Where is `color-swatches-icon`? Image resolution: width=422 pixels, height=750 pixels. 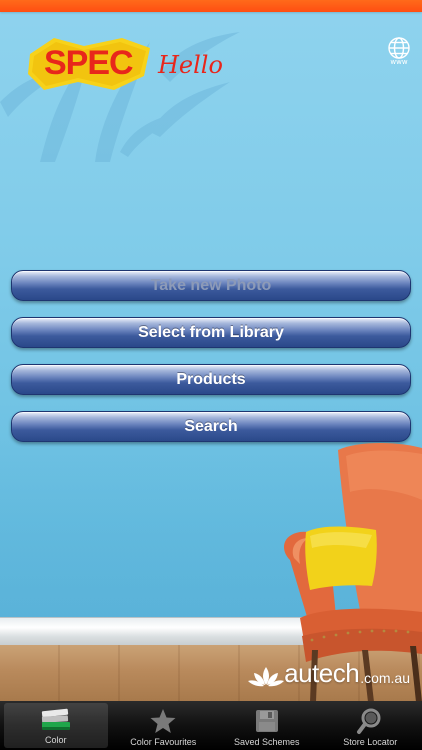
color-swatches-icon is located at coordinates (56, 719).